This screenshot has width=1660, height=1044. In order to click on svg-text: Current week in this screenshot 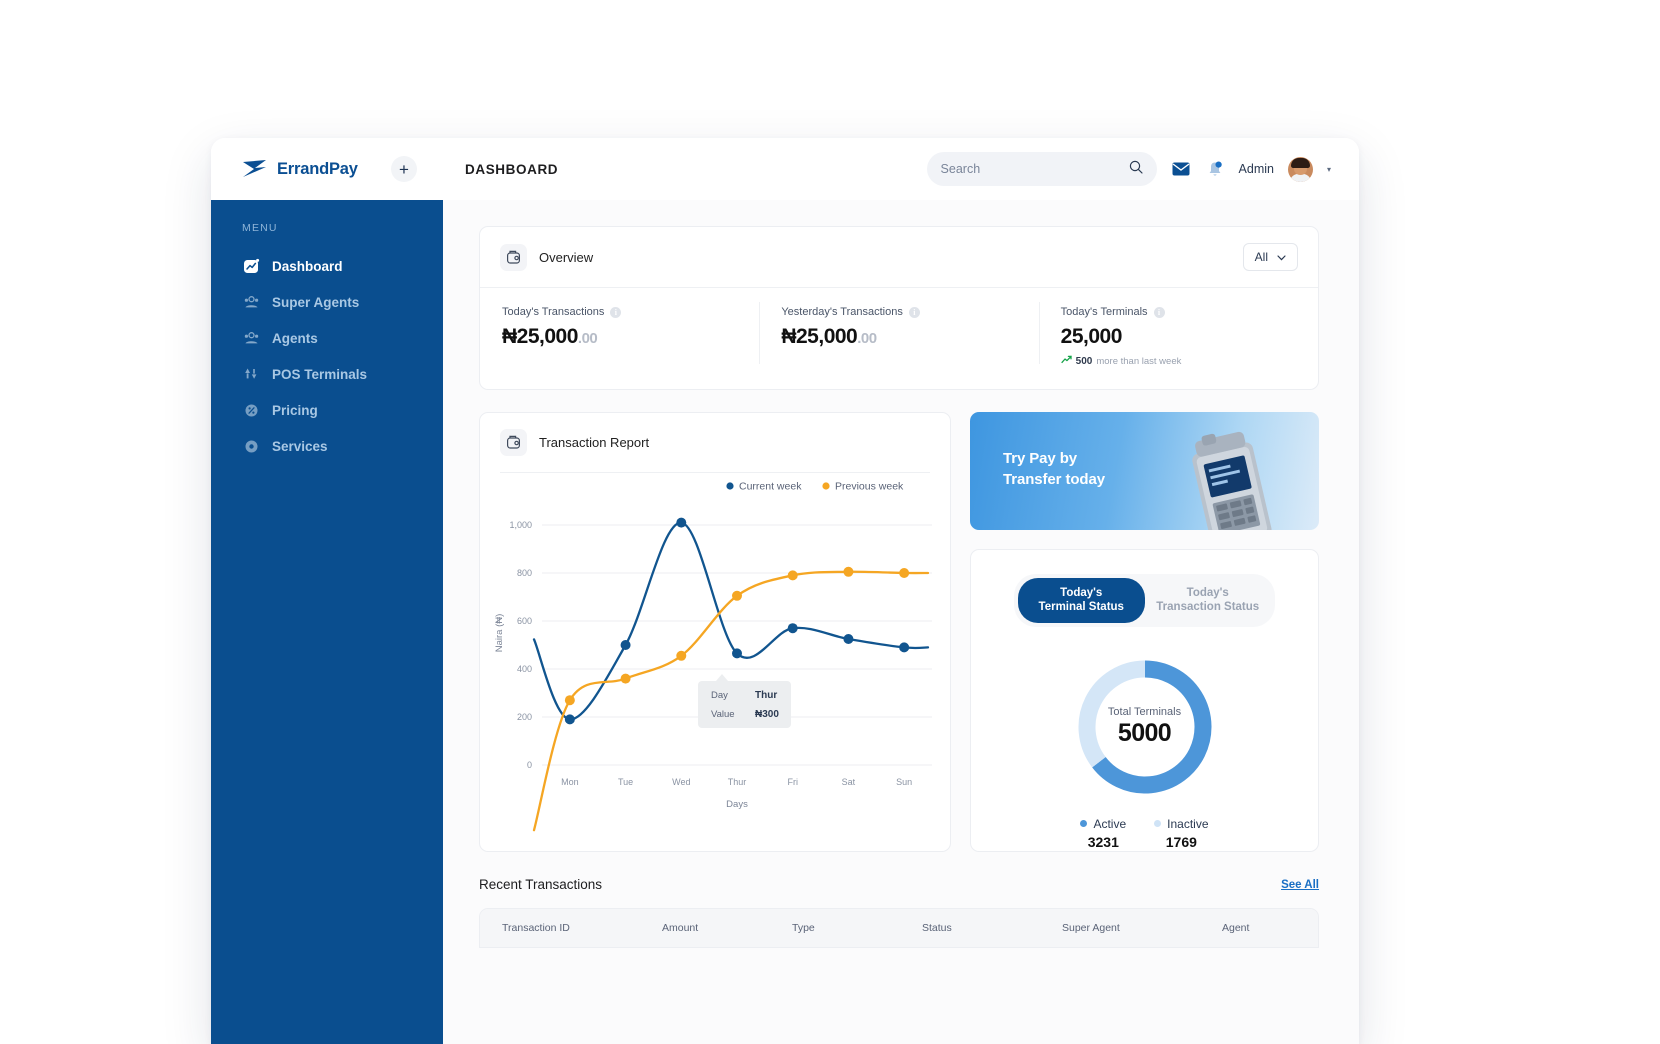, I will do `click(770, 487)`.